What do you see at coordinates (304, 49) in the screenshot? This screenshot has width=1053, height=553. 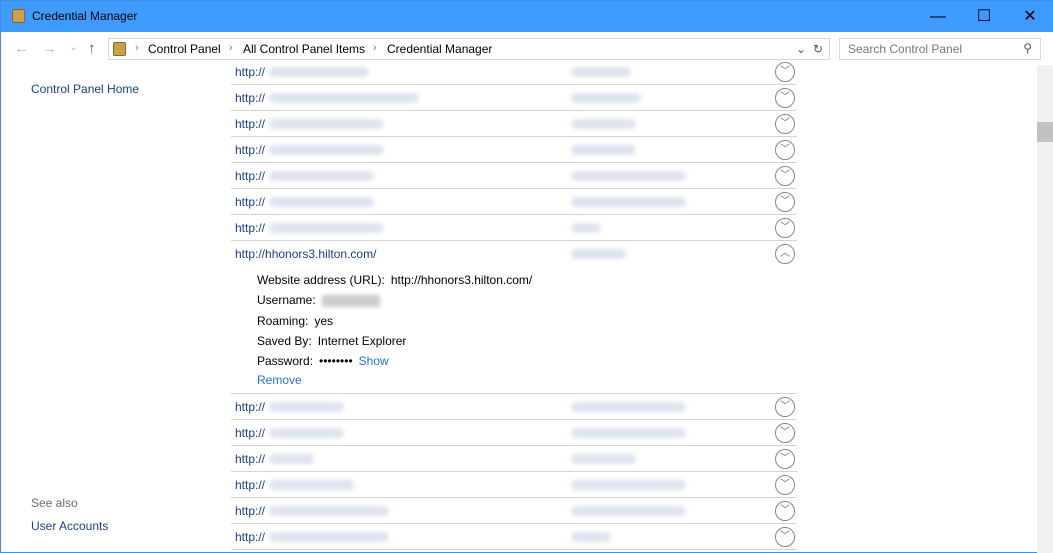 I see `breadcrumb-all-items: All Control Panel Items` at bounding box center [304, 49].